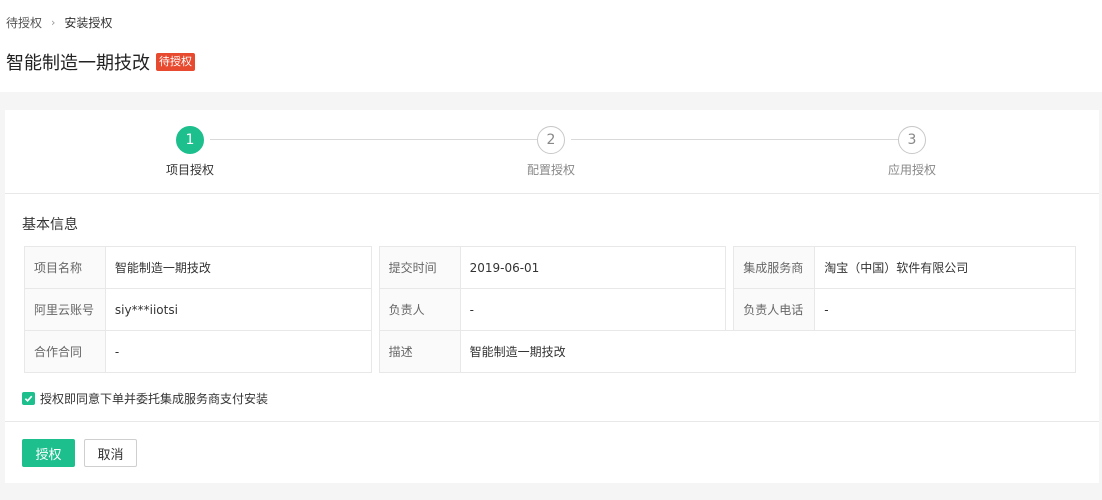  I want to click on table-row: 合作合同 - 描述 智能制造一期技改, so click(550, 351).